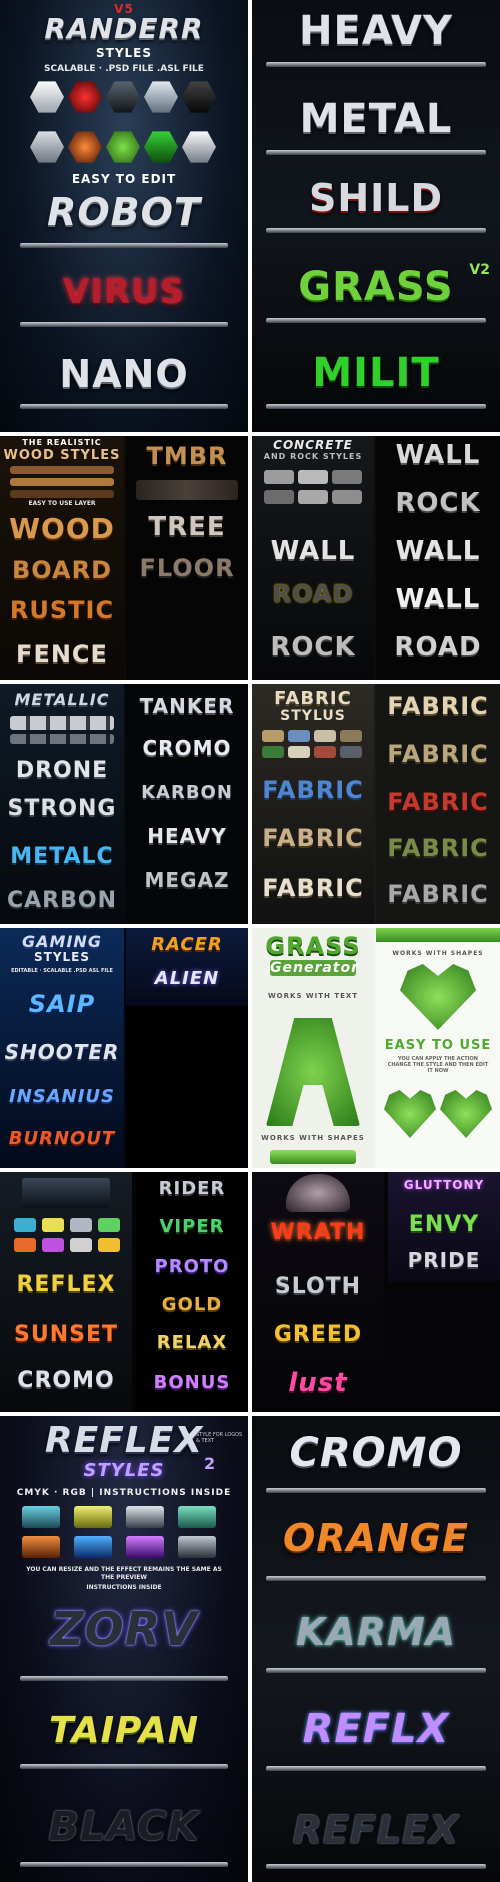 Image resolution: width=500 pixels, height=1882 pixels. I want to click on metallic-title: METALLIC, so click(62, 699).